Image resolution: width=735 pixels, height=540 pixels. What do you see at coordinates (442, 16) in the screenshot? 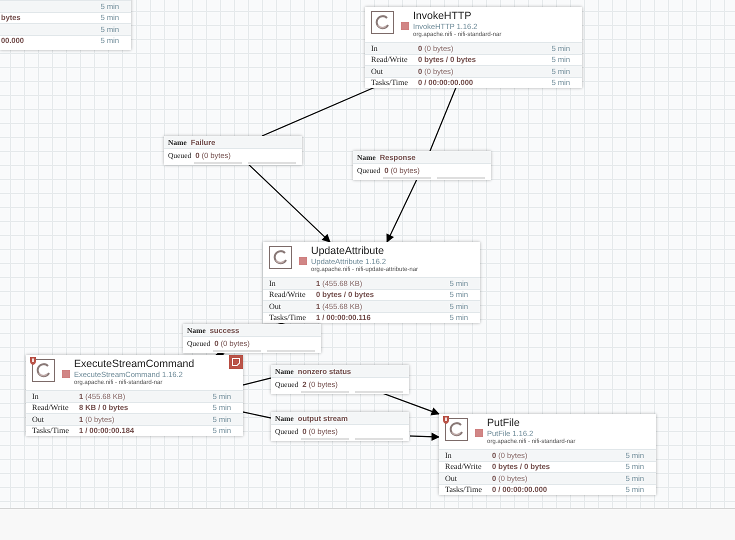
I see `processor-name: InvokeHTTP` at bounding box center [442, 16].